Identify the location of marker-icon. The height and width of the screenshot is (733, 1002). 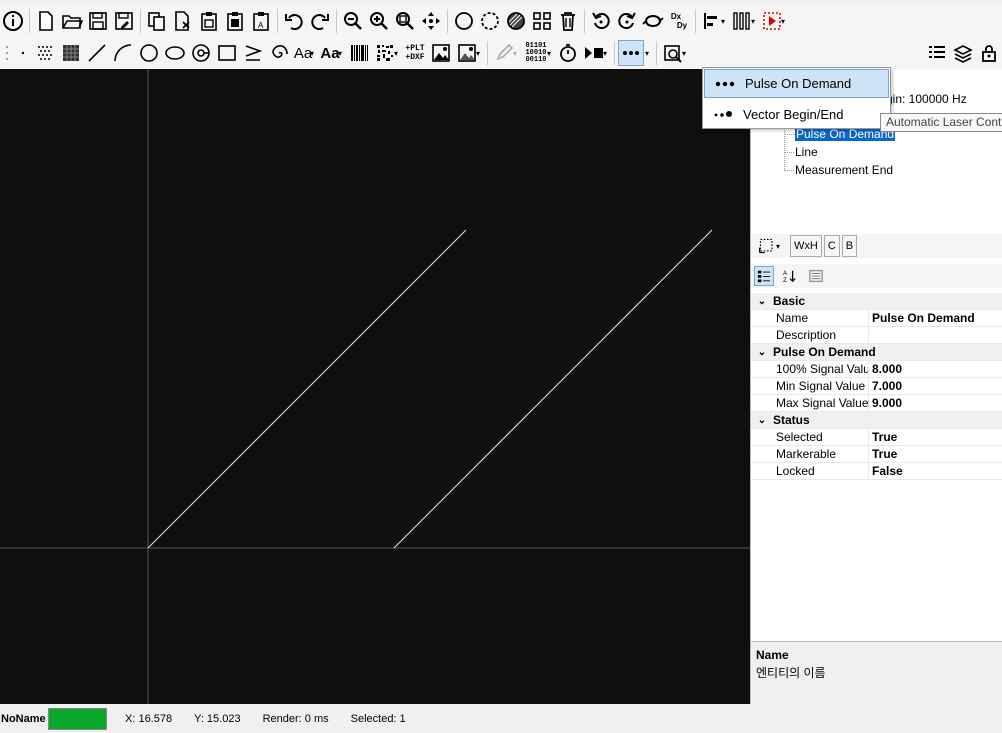
(772, 21).